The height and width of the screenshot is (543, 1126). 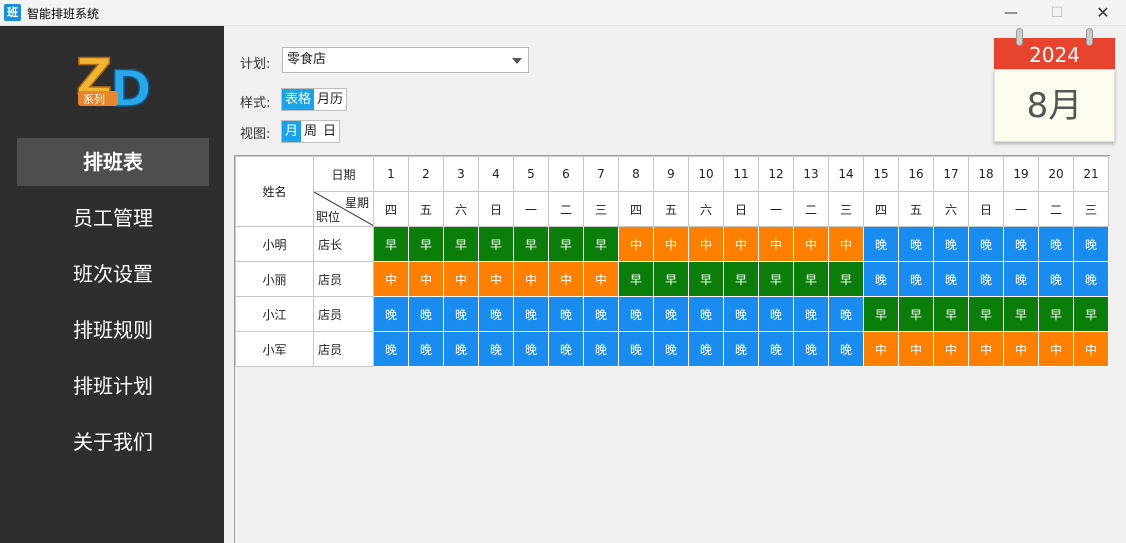 What do you see at coordinates (310, 131) in the screenshot?
I see `view-option-week: 周` at bounding box center [310, 131].